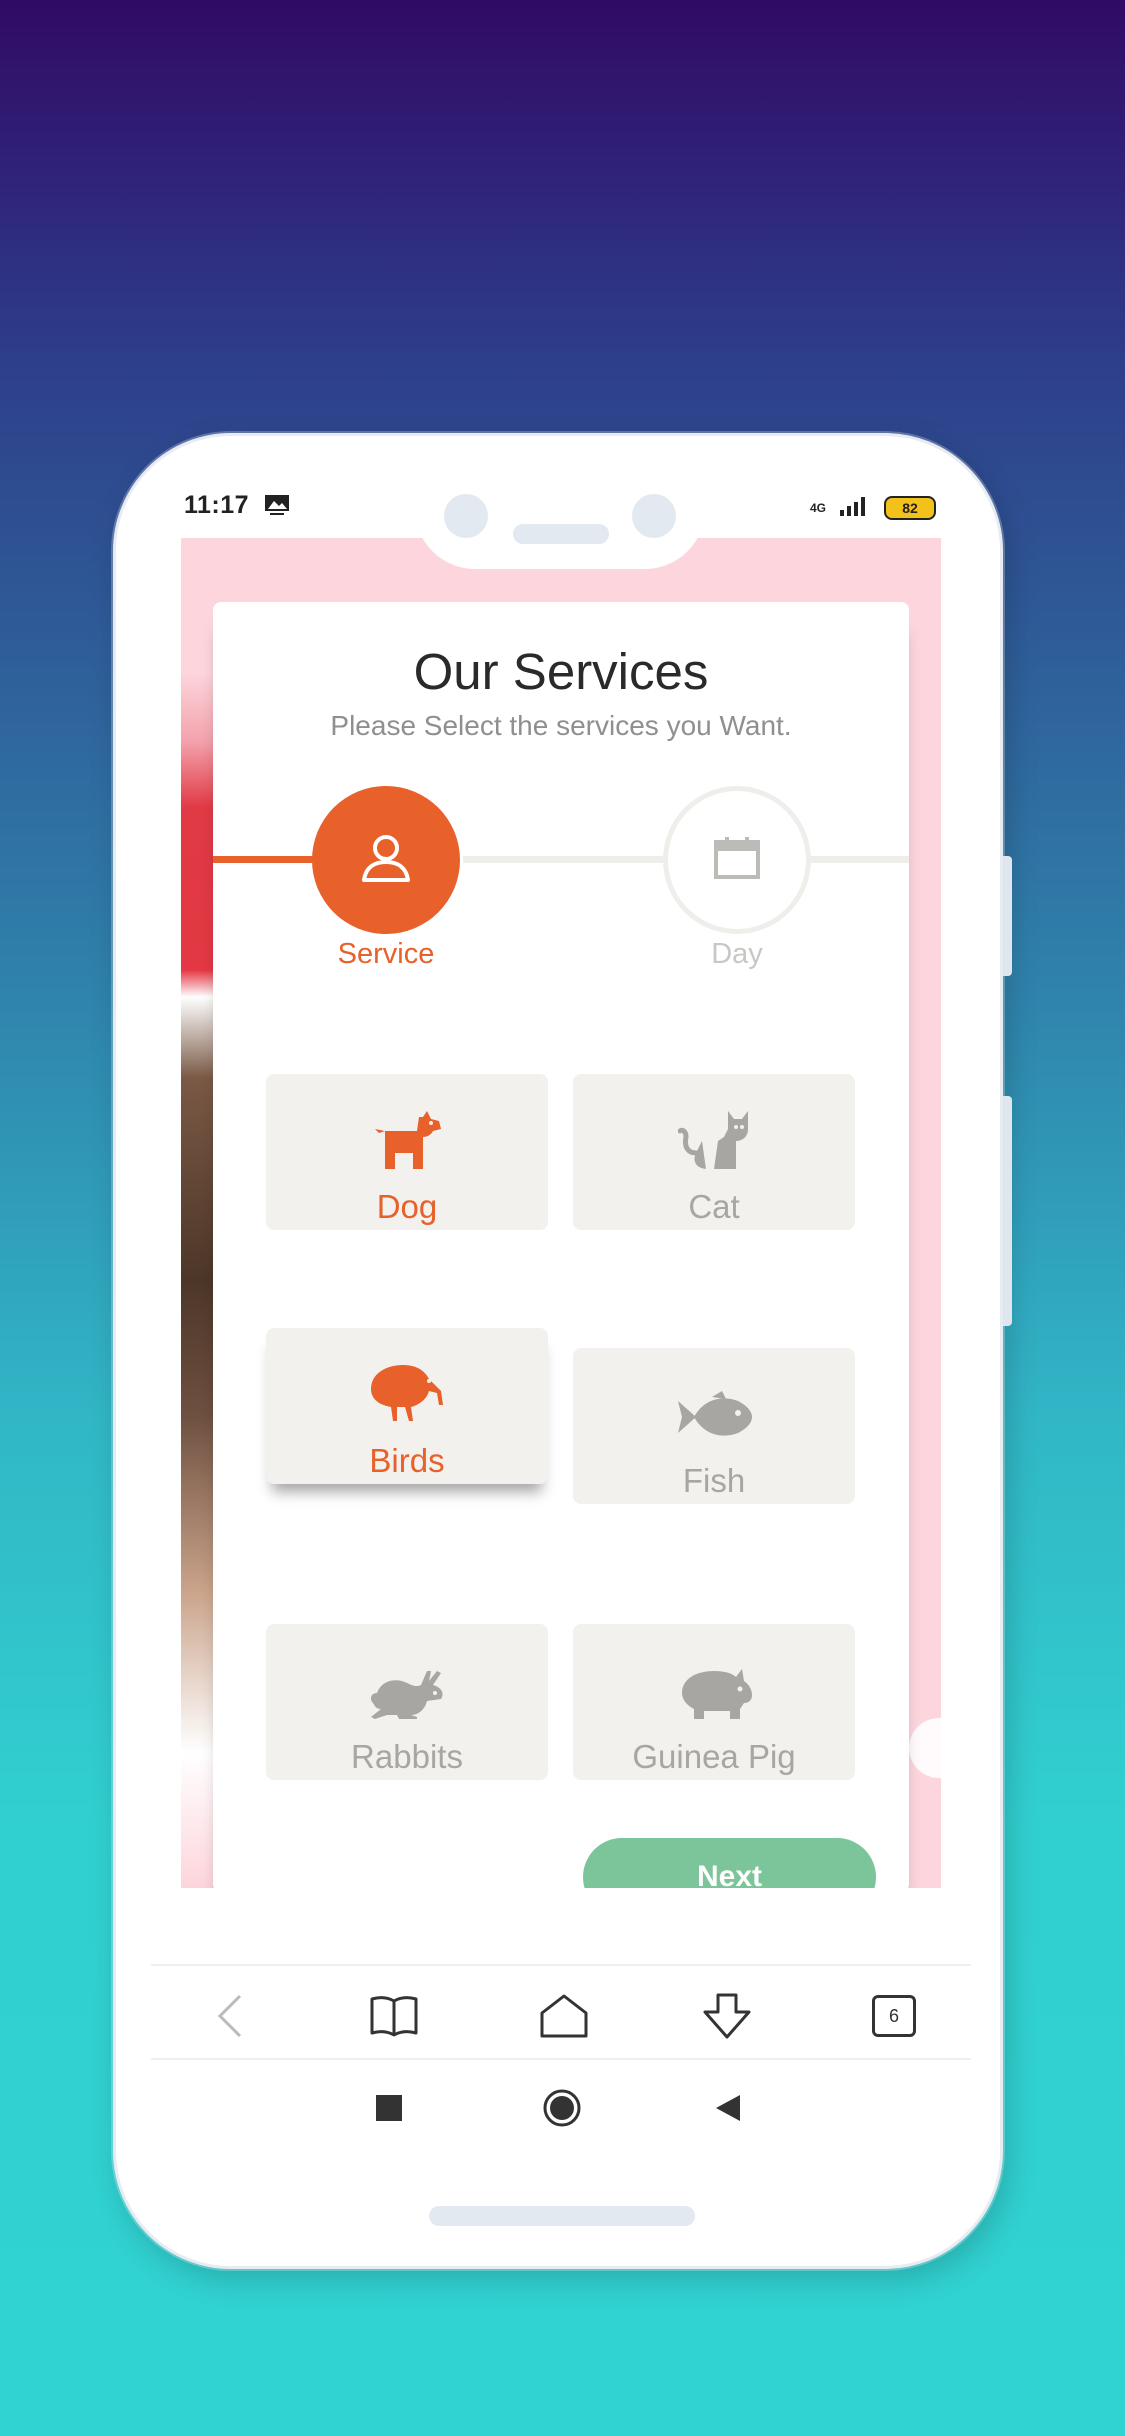  I want to click on bookmarks-book-icon, so click(394, 2016).